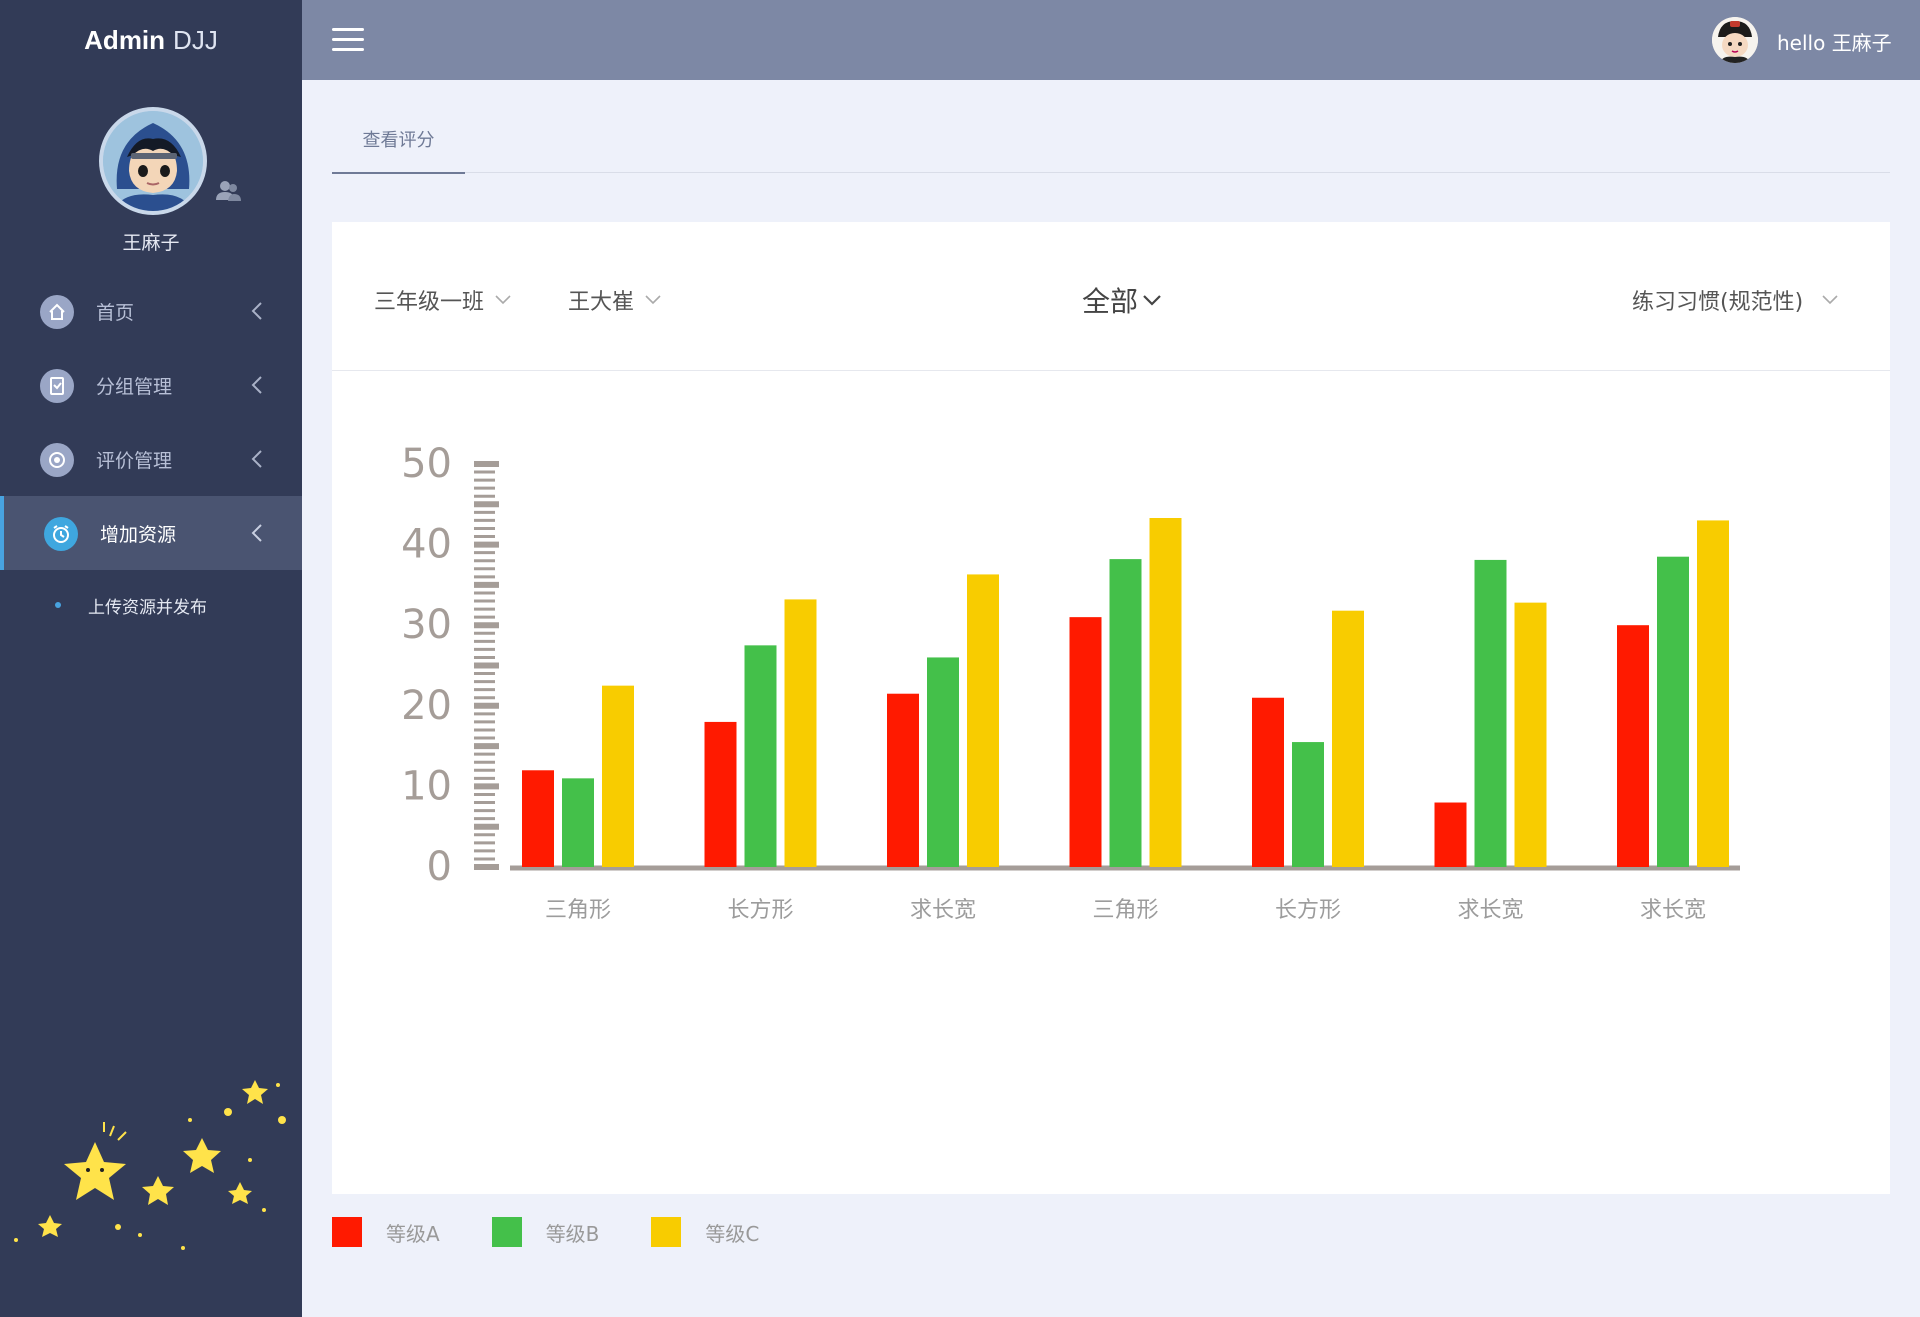  I want to click on filter-bar: 三年级一班 王大崔 全部 练习习惯(规范性), so click(1111, 296).